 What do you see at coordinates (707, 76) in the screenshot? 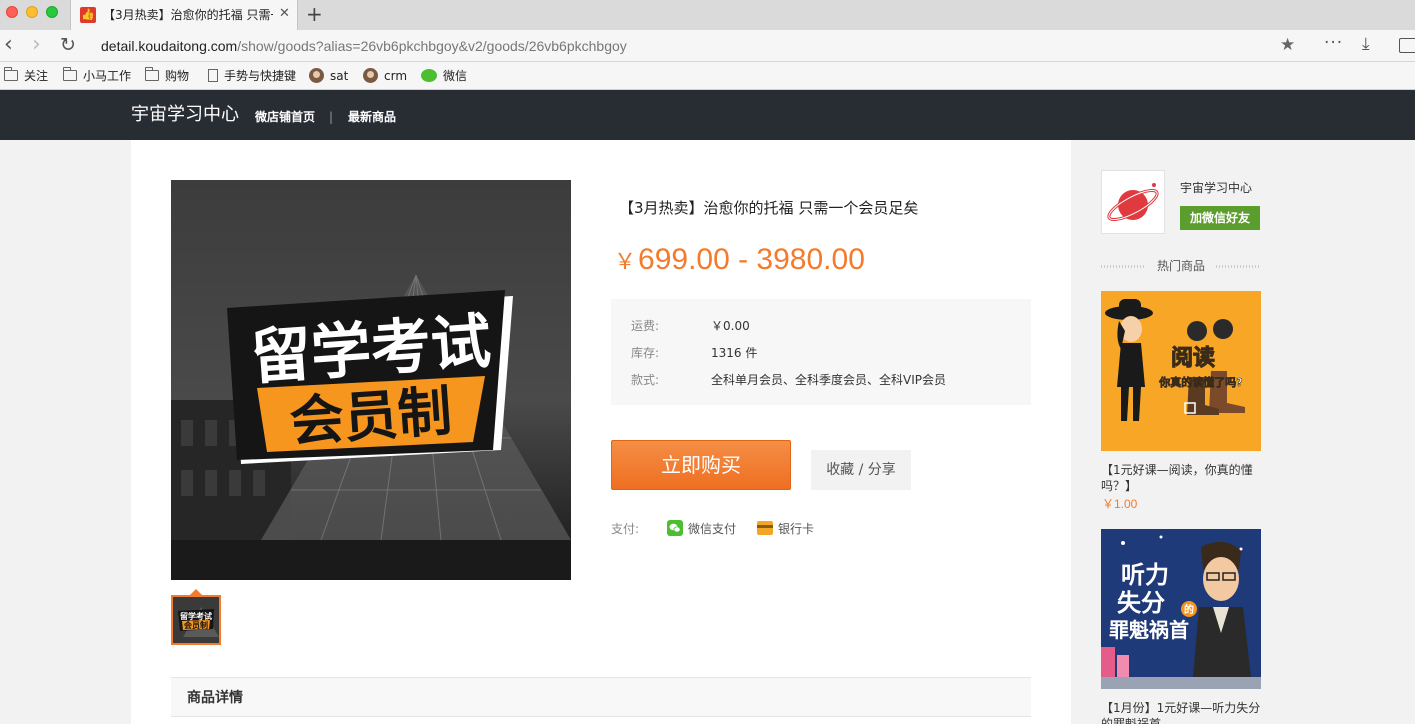
I see `bookmarks-bar: 关注 小马工作 购物 手势与快捷键 sat crm 微信` at bounding box center [707, 76].